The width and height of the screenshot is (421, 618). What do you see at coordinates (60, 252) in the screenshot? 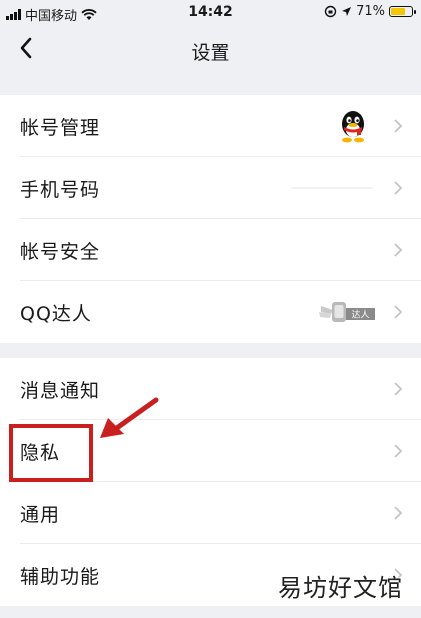
I see `row-label: 帐号安全` at bounding box center [60, 252].